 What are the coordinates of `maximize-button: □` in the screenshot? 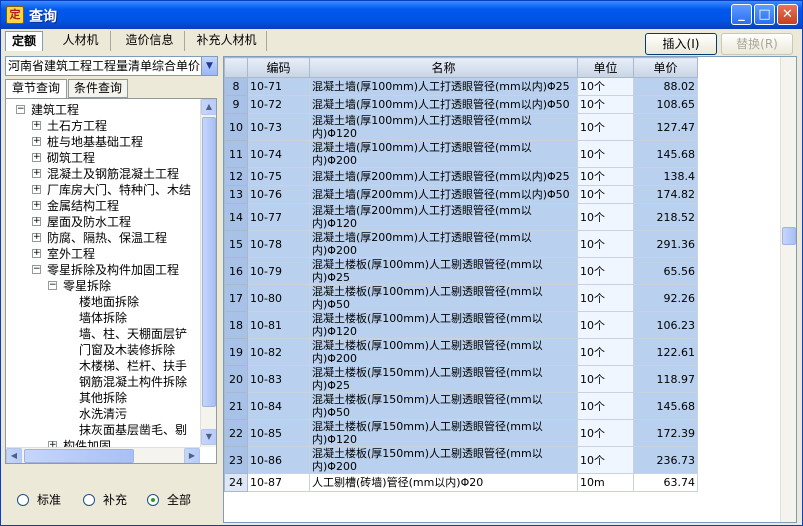 It's located at (764, 14).